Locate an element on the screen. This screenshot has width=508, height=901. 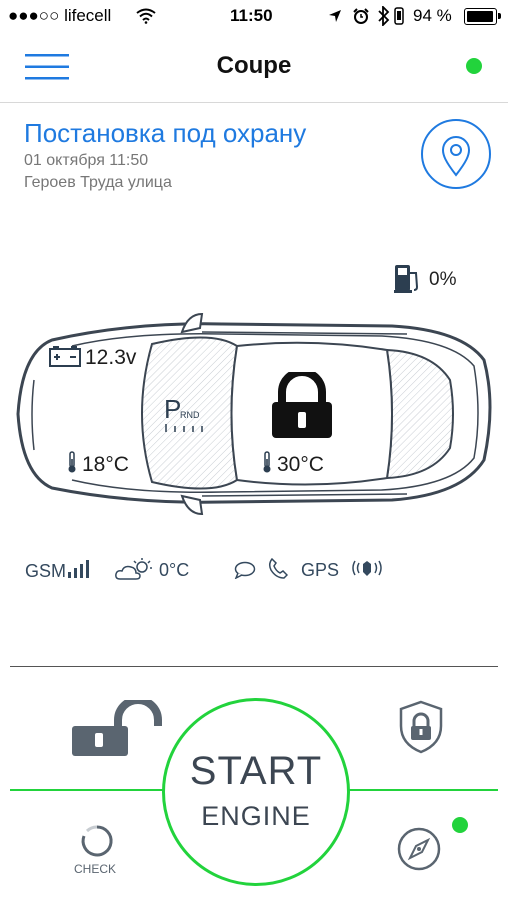
locked-icon is located at coordinates (302, 405).